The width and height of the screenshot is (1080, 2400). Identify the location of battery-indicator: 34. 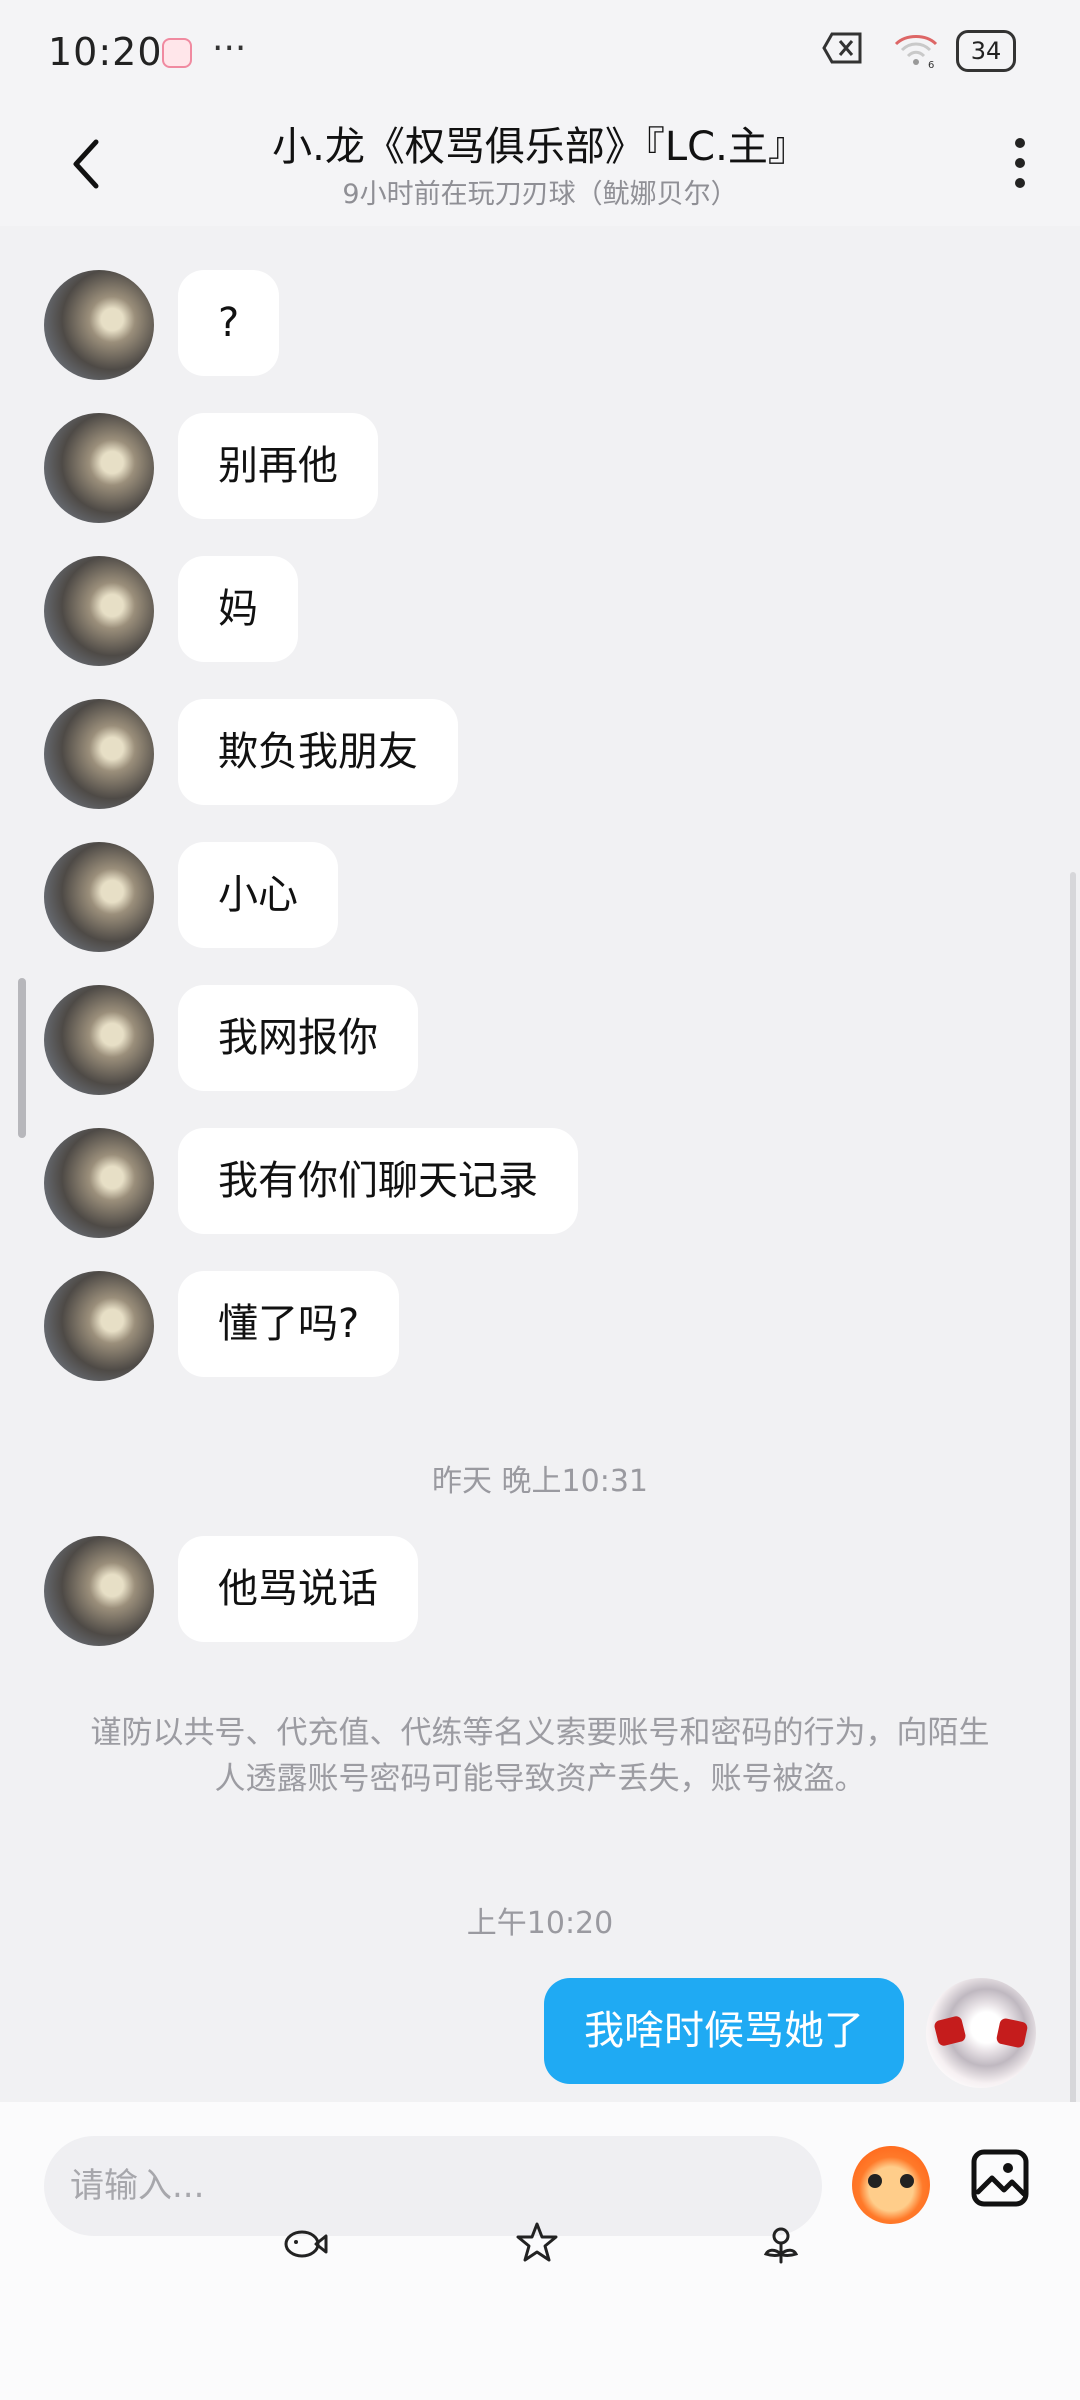
(986, 51).